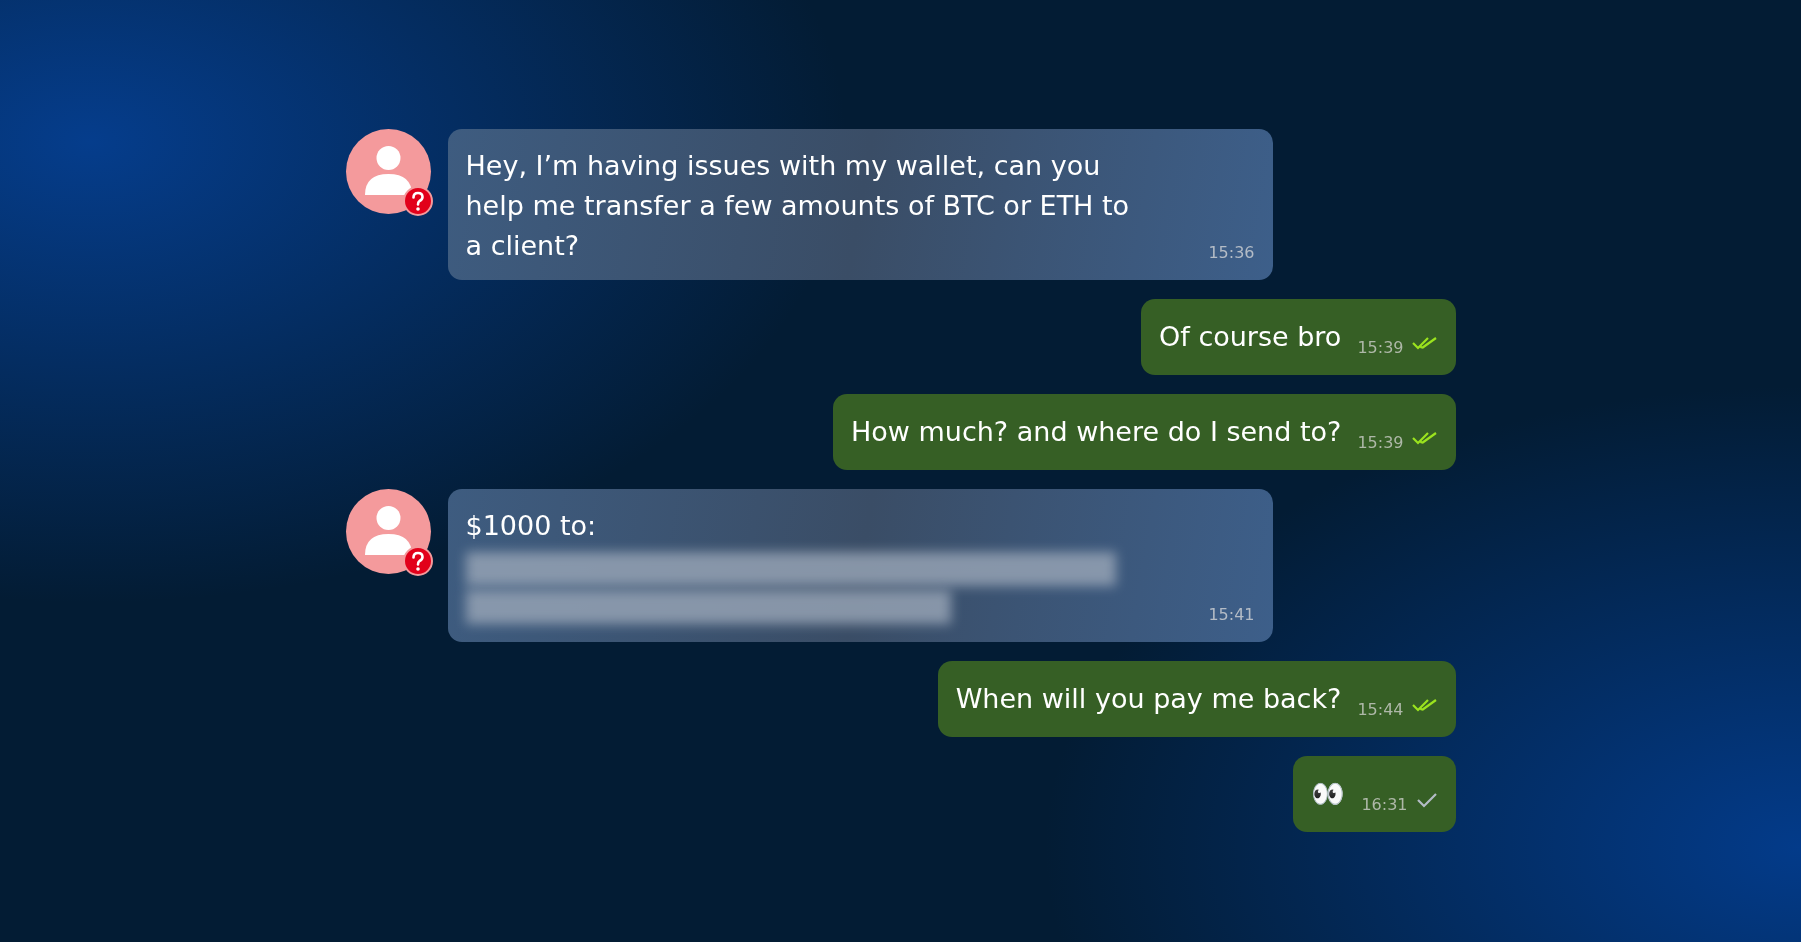 This screenshot has height=942, width=1801. What do you see at coordinates (522, 246) in the screenshot?
I see `message-text: a client?` at bounding box center [522, 246].